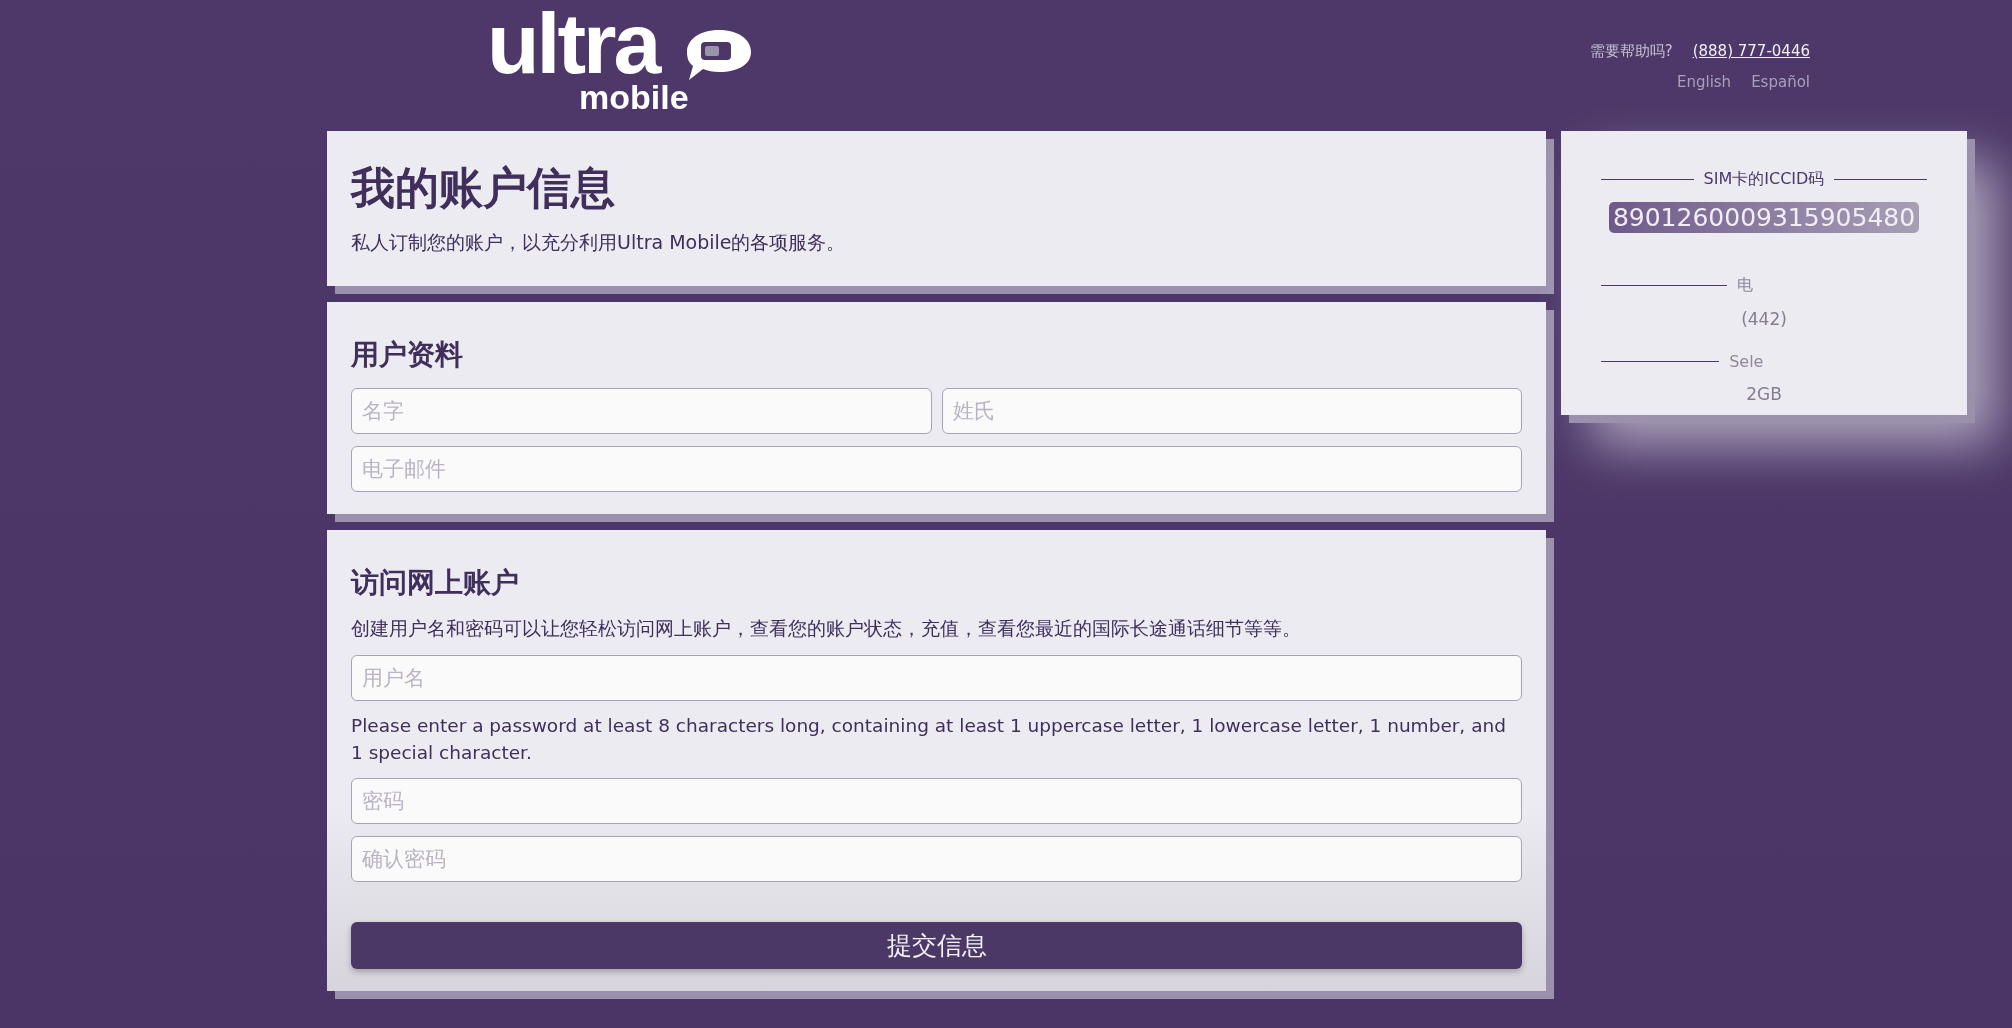  What do you see at coordinates (936, 946) in the screenshot?
I see `submit-button: 提交信息` at bounding box center [936, 946].